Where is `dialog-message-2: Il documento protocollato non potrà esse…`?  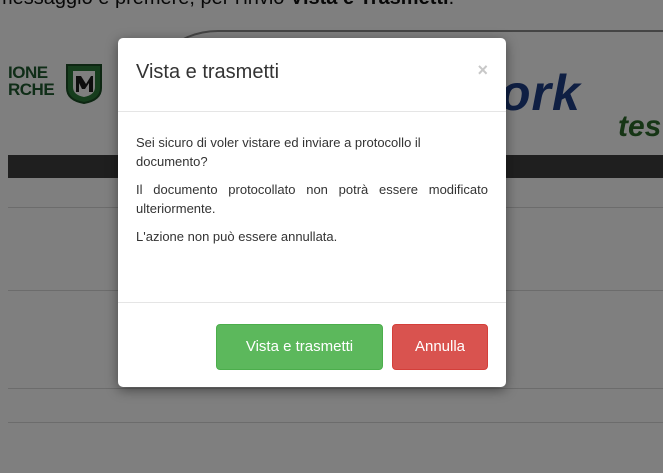 dialog-message-2: Il documento protocollato non potrà esse… is located at coordinates (312, 199).